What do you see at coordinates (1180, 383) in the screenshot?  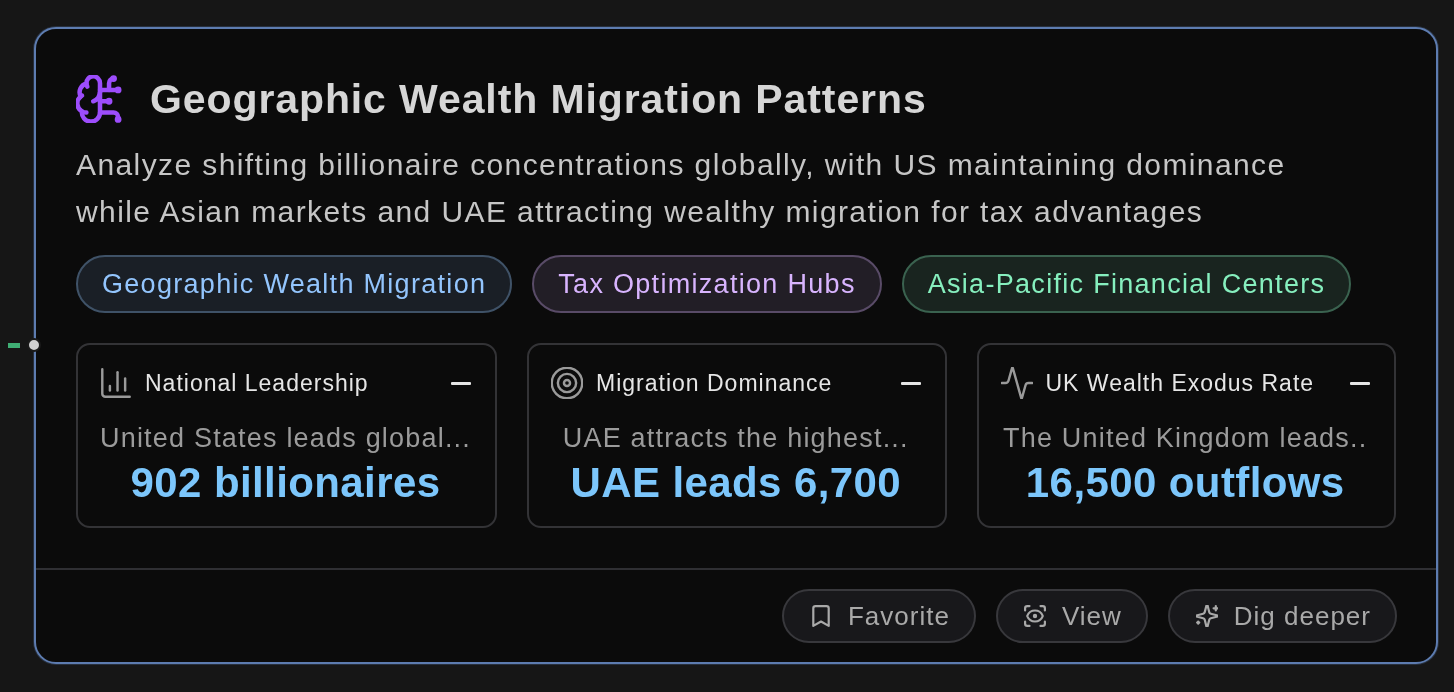 I see `metric-label: UK Wealth Exodus Rate` at bounding box center [1180, 383].